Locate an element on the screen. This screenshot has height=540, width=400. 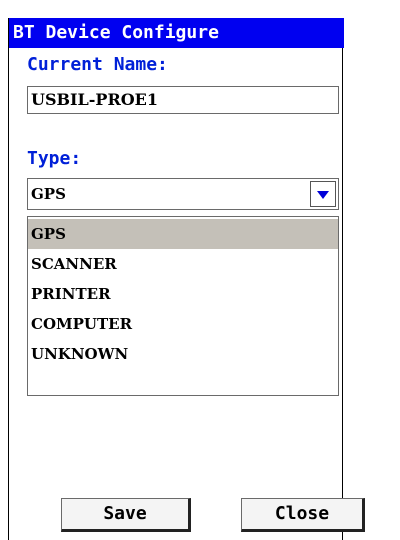
chevron-down-icon is located at coordinates (323, 195).